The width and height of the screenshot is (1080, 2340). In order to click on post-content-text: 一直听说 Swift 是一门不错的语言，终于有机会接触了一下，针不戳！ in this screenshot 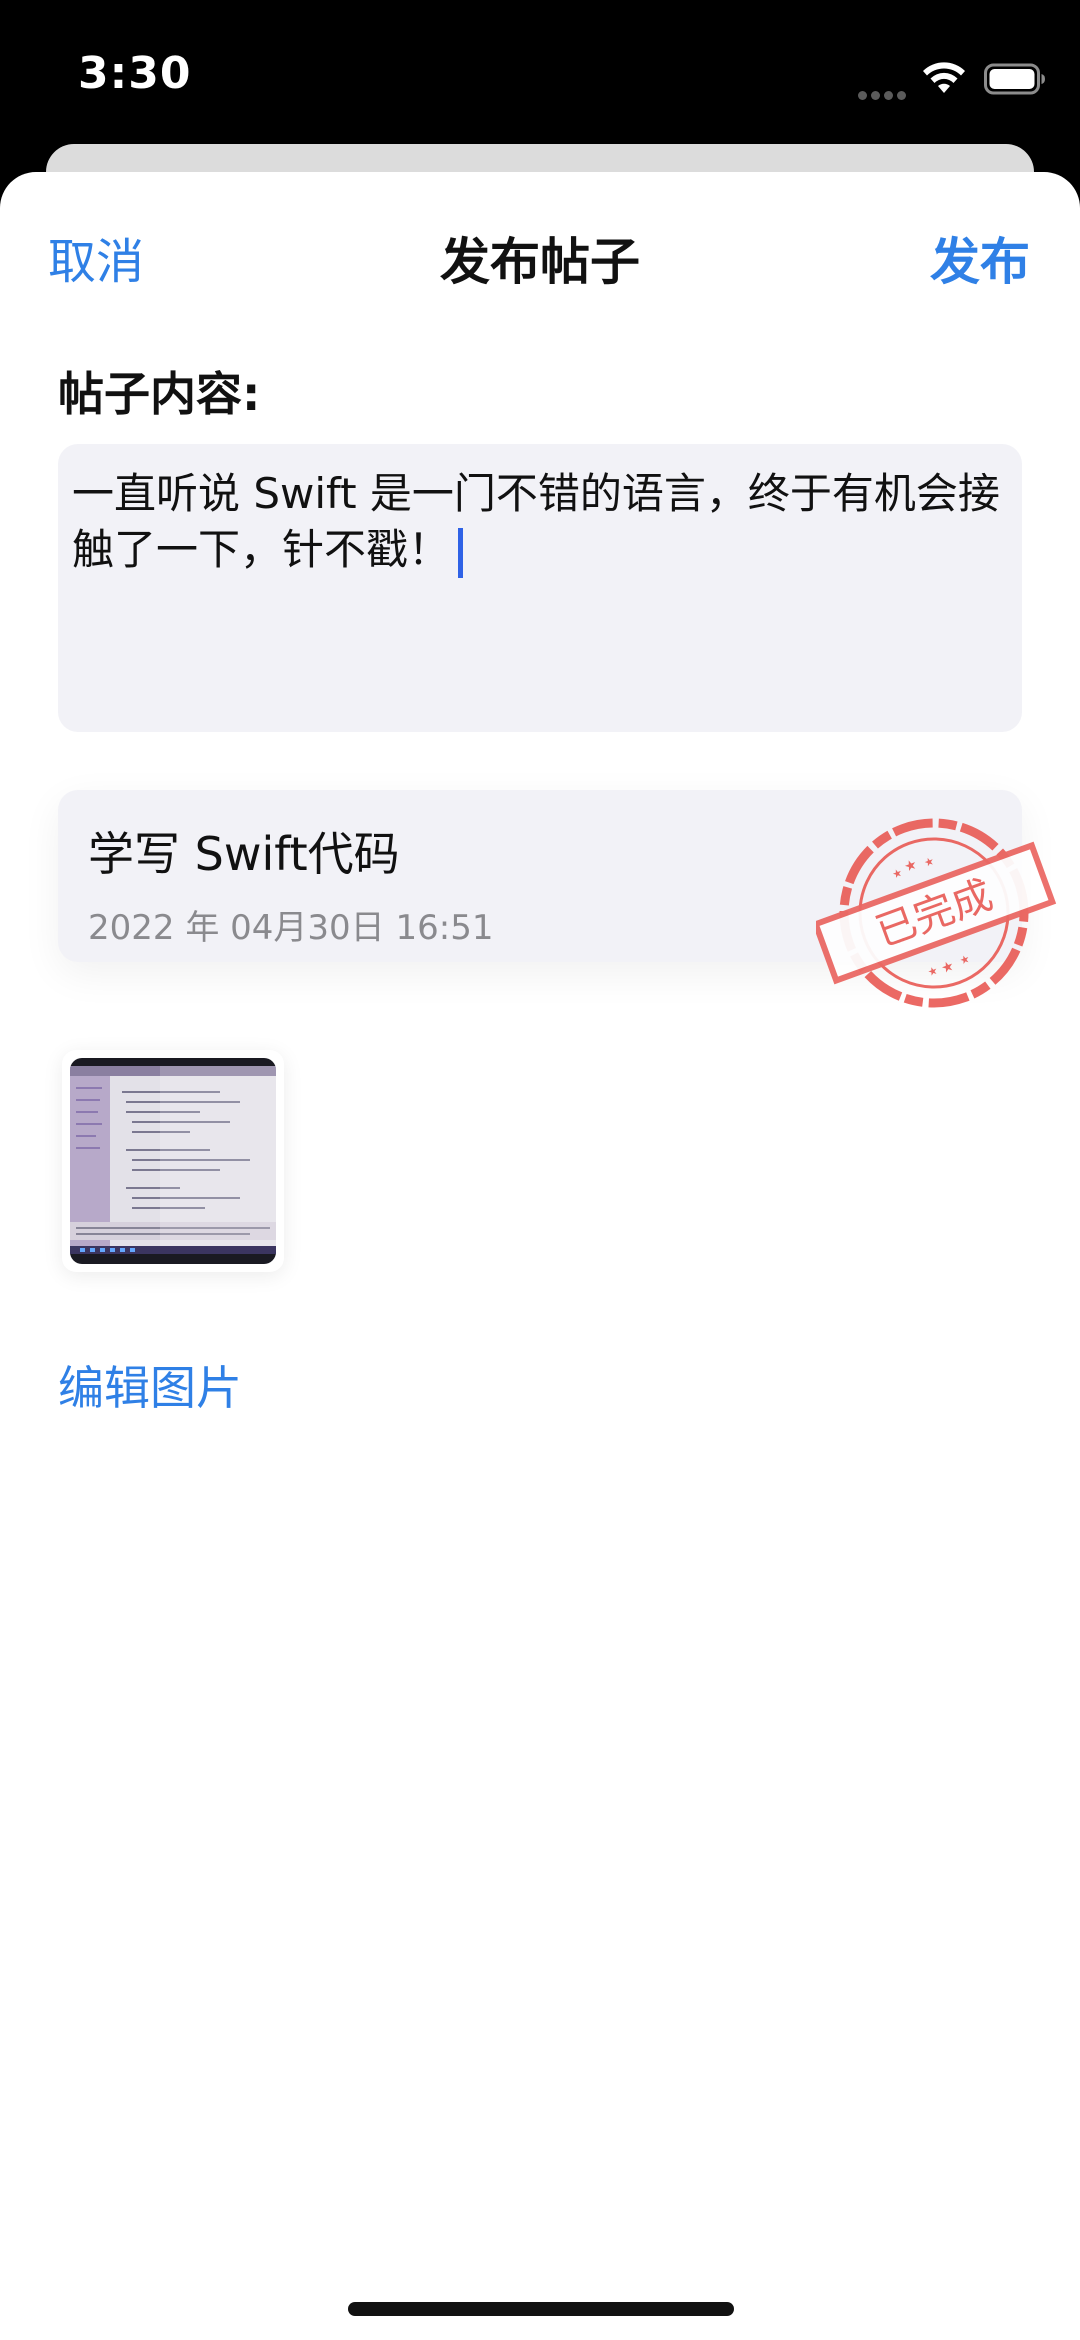, I will do `click(536, 521)`.